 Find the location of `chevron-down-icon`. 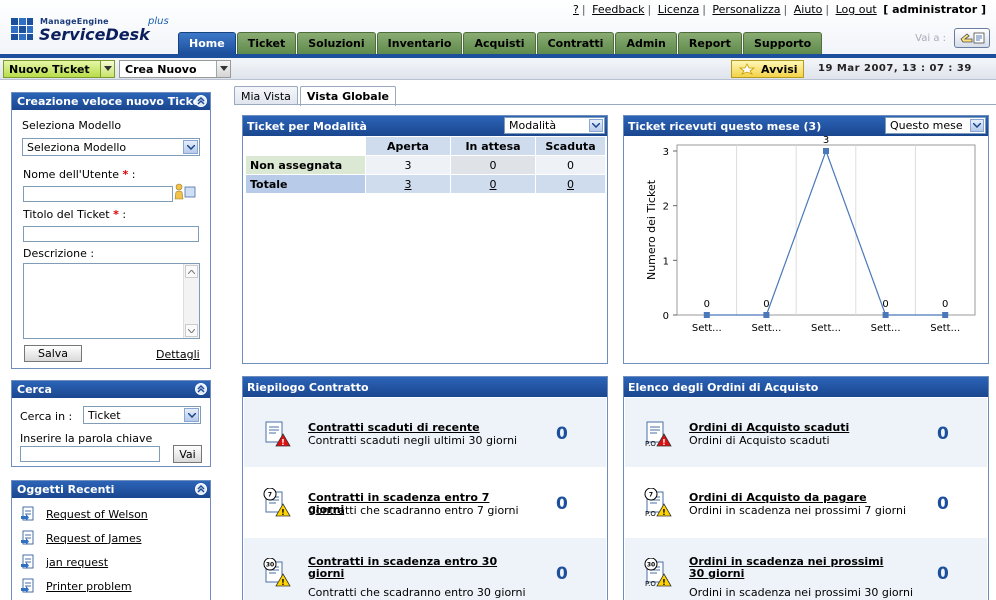

chevron-down-icon is located at coordinates (107, 68).